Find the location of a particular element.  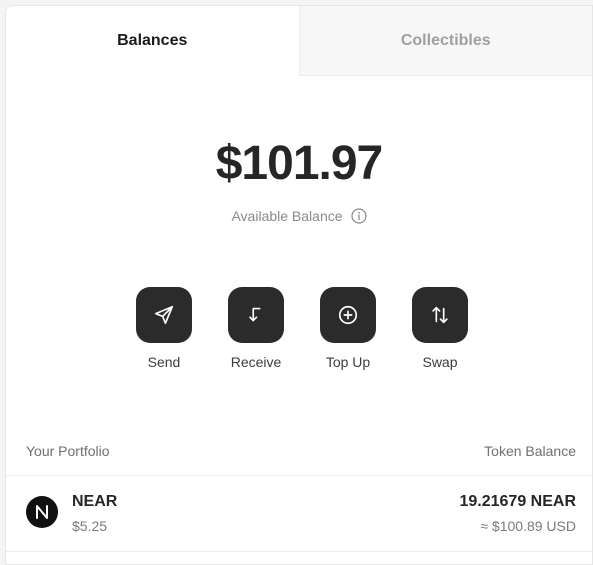

token-balance-heading: Token Balance is located at coordinates (530, 451).